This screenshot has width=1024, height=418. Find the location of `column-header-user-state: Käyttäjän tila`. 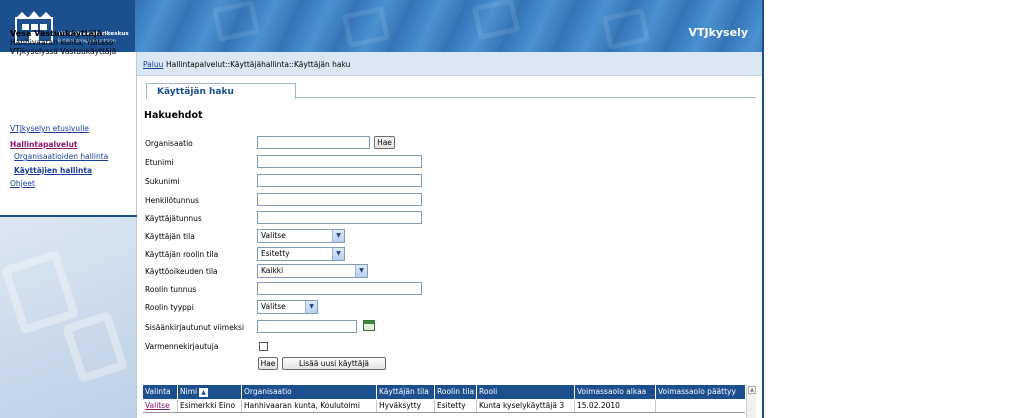

column-header-user-state: Käyttäjän tila is located at coordinates (406, 392).